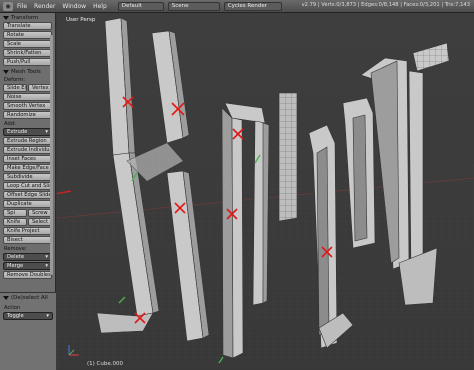  I want to click on spin-button: Spi, so click(15, 213).